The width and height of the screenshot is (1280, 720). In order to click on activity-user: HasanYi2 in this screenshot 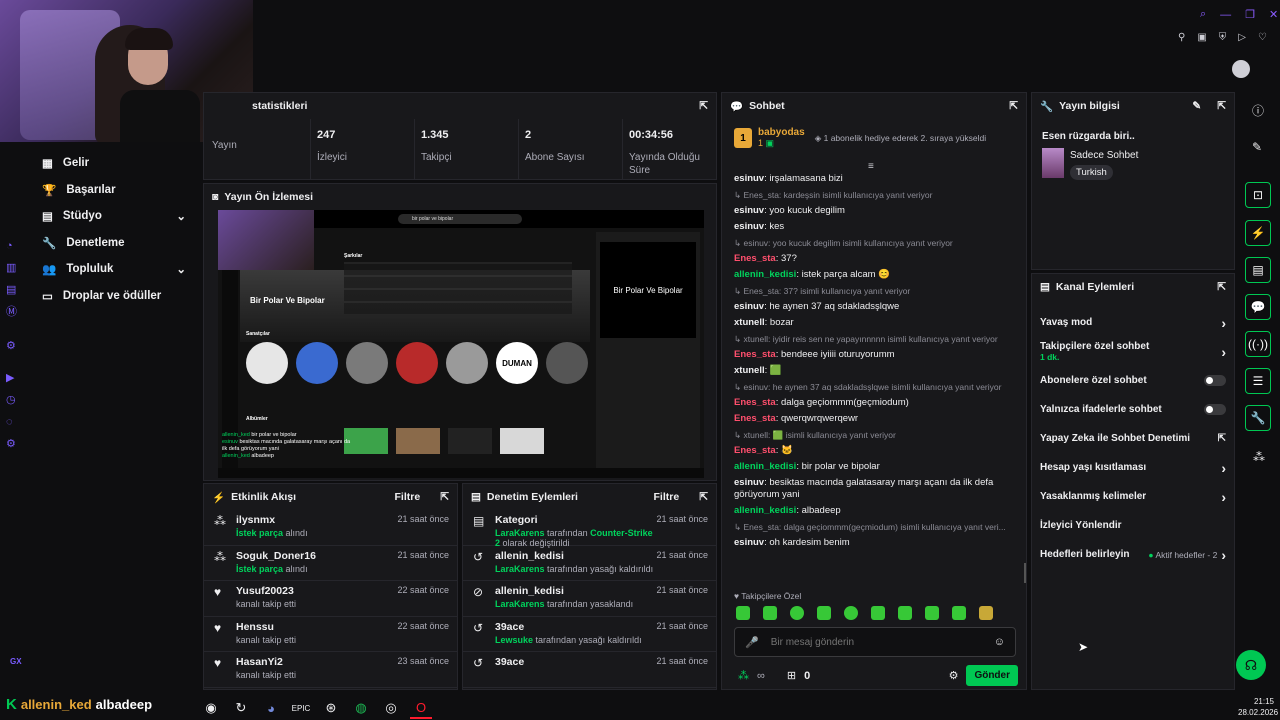, I will do `click(316, 662)`.